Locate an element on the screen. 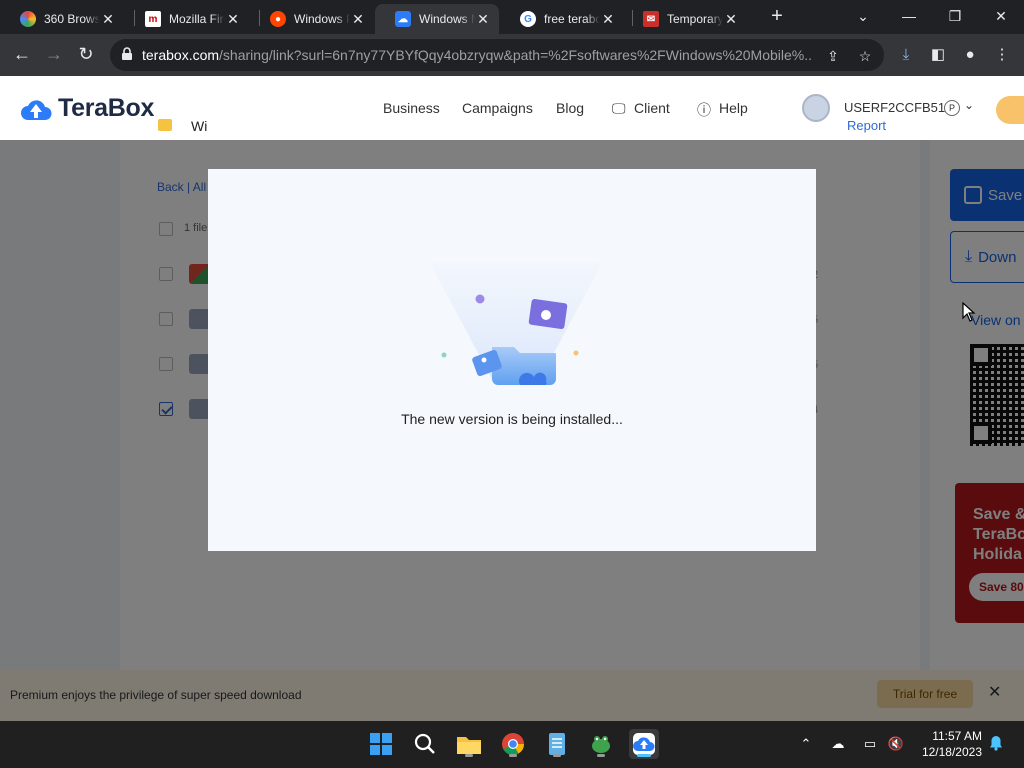 The width and height of the screenshot is (1024, 768). terabox-icon: ☁ is located at coordinates (403, 19).